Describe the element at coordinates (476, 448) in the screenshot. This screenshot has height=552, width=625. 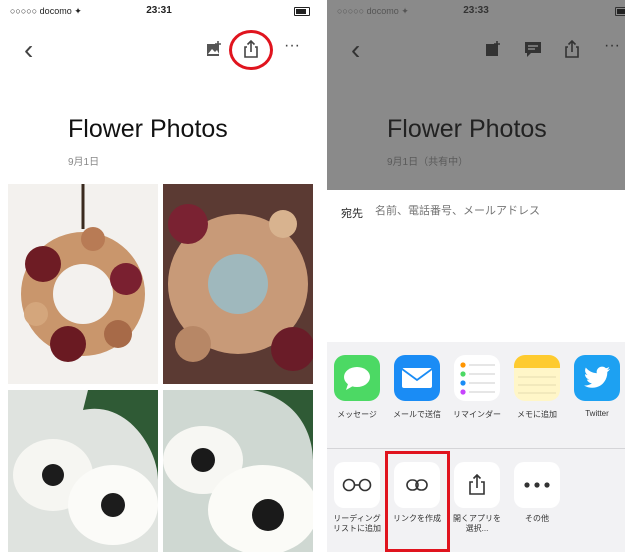
I see `sheet-divider` at that location.